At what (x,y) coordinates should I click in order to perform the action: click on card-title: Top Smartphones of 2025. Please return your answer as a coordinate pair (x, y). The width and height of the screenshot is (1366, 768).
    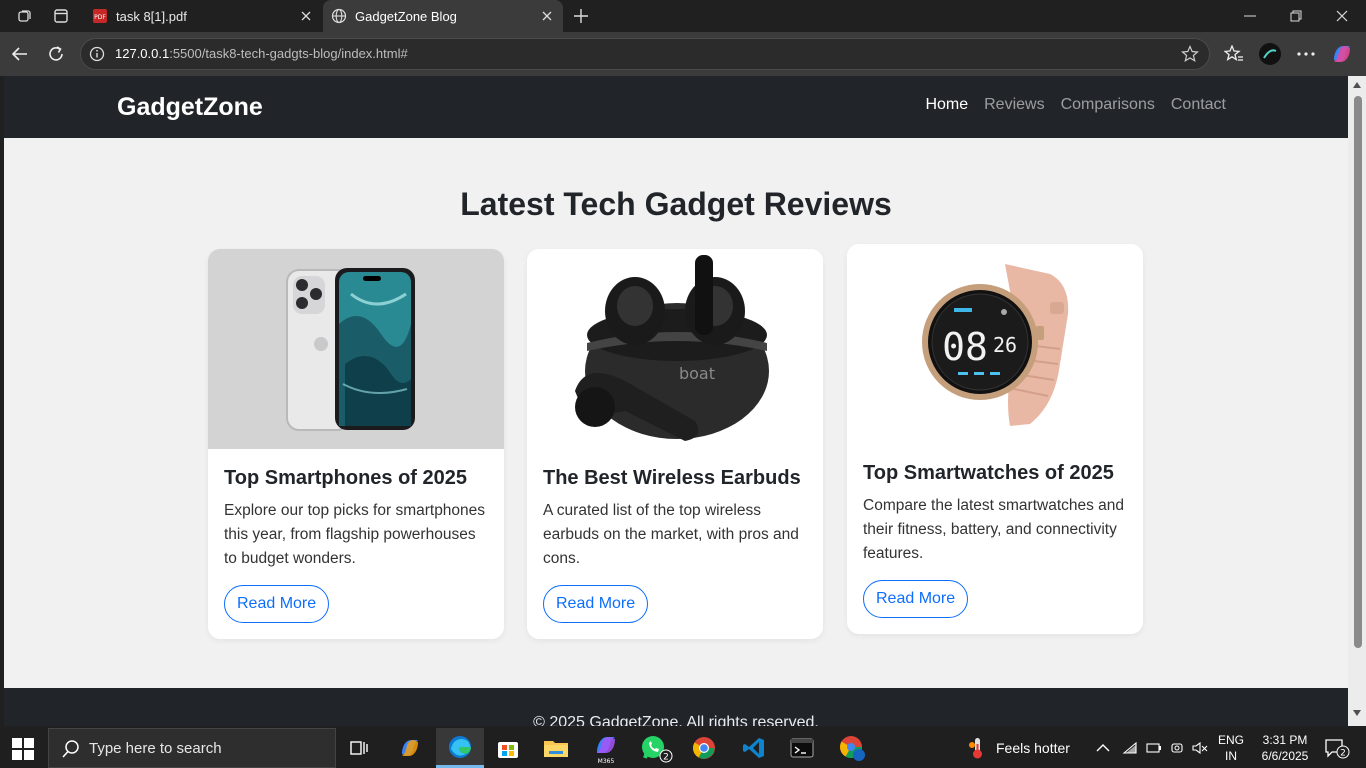
    Looking at the image, I should click on (346, 478).